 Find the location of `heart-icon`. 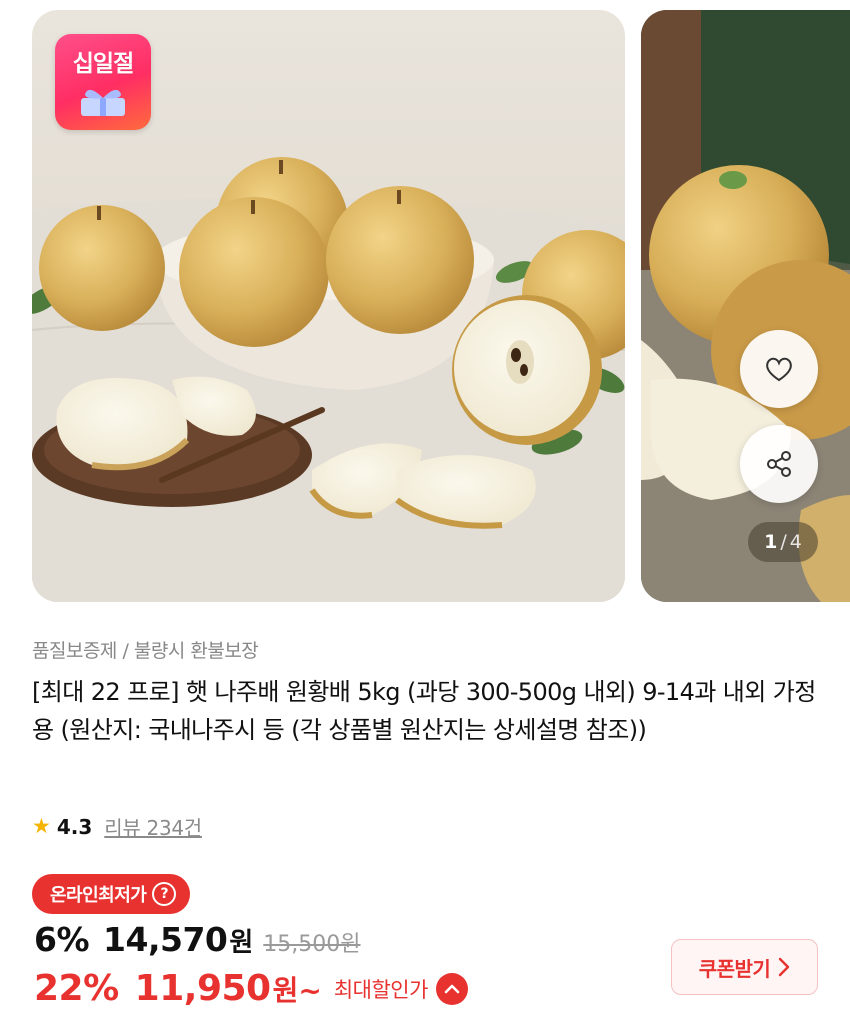

heart-icon is located at coordinates (779, 369).